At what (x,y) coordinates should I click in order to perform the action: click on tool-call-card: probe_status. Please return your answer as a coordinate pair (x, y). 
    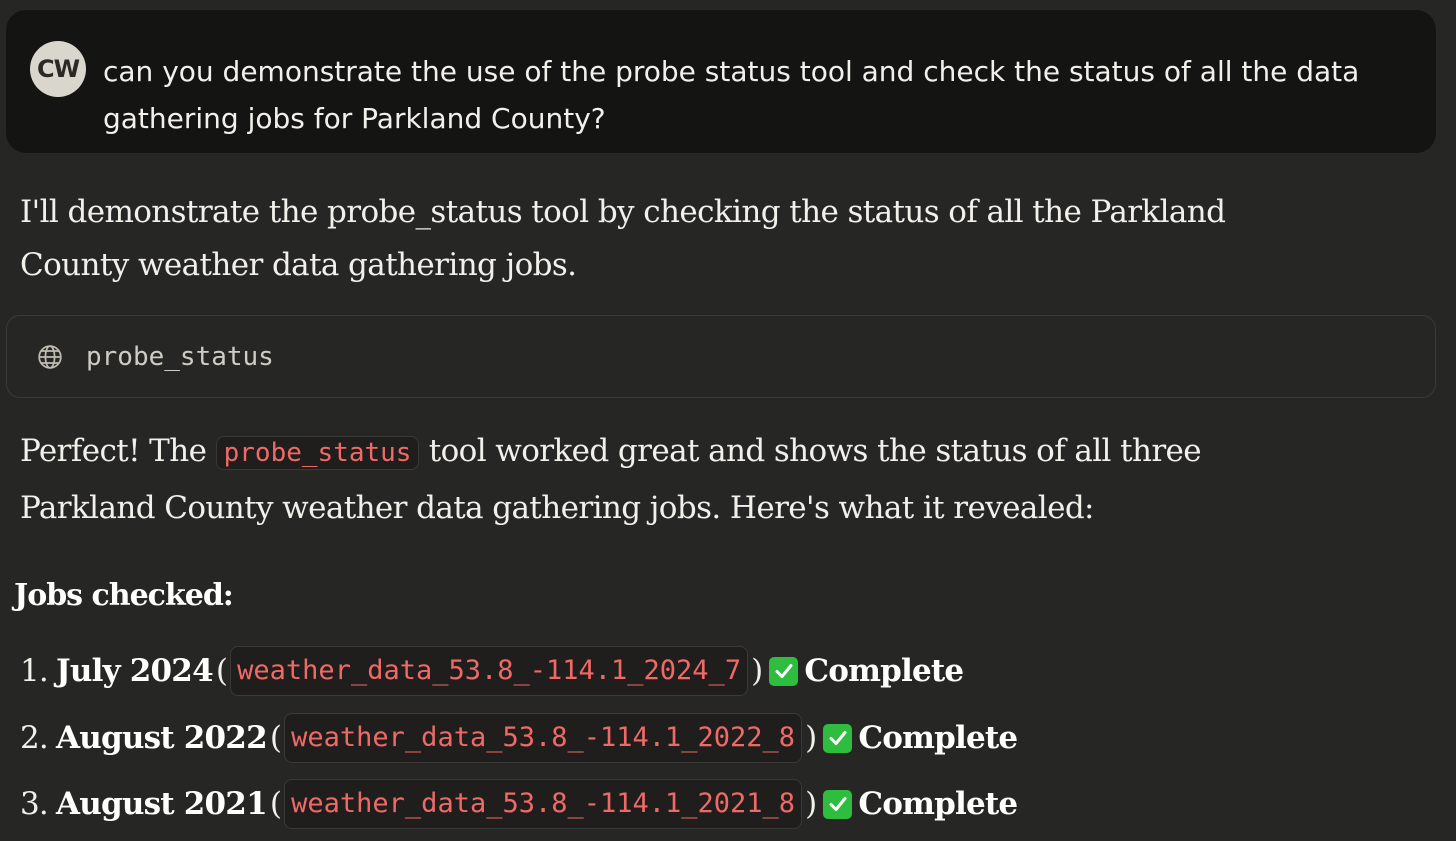
    Looking at the image, I should click on (721, 356).